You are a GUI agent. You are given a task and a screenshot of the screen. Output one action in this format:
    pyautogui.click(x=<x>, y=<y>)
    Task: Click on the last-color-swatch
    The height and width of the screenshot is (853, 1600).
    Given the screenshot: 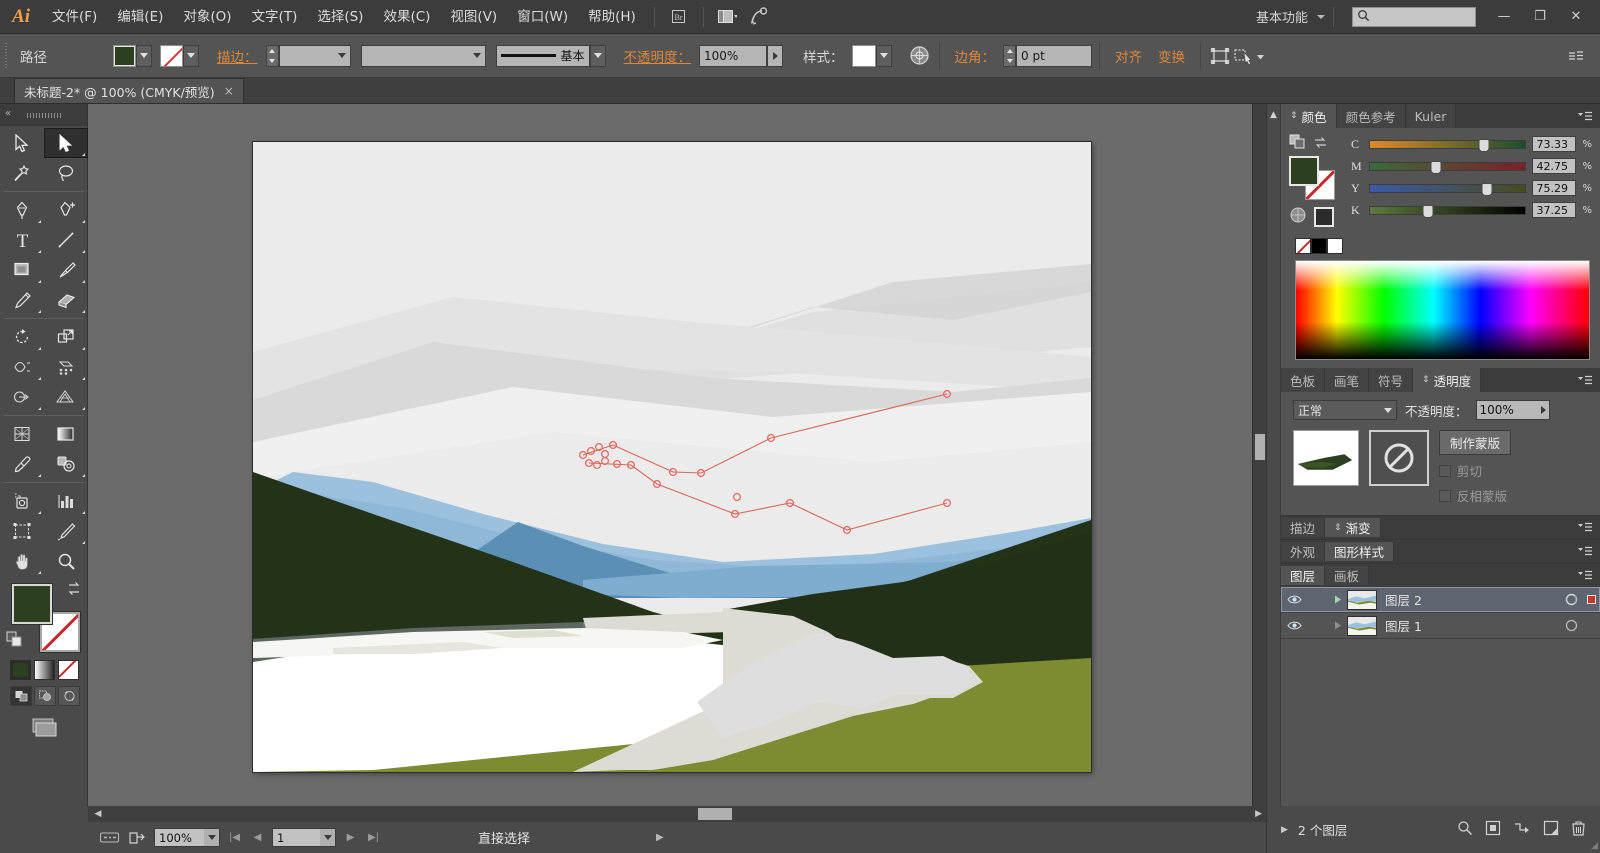 What is the action you would take?
    pyautogui.click(x=1324, y=217)
    